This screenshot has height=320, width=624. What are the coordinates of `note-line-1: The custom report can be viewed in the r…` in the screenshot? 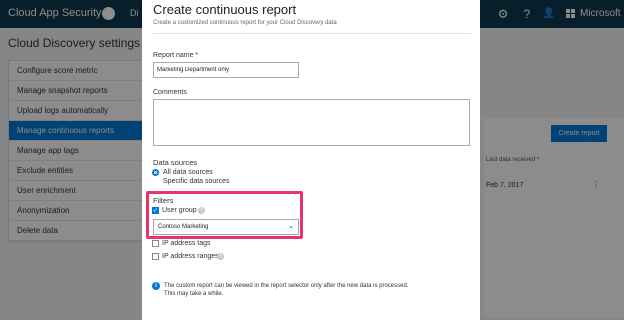 It's located at (286, 286).